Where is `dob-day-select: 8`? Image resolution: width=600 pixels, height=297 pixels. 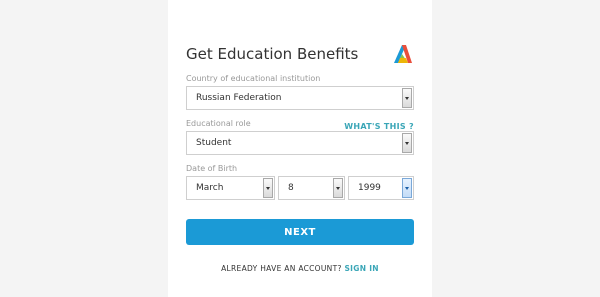
dob-day-select: 8 is located at coordinates (311, 188).